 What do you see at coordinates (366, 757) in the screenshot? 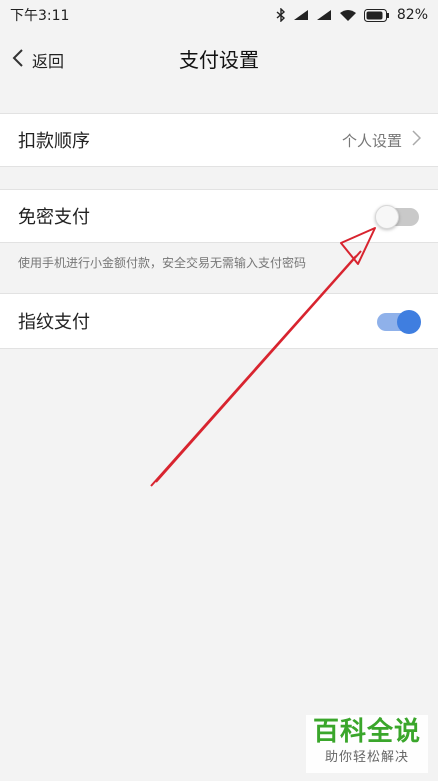
I see `watermark-subtitle: 助你轻松解决` at bounding box center [366, 757].